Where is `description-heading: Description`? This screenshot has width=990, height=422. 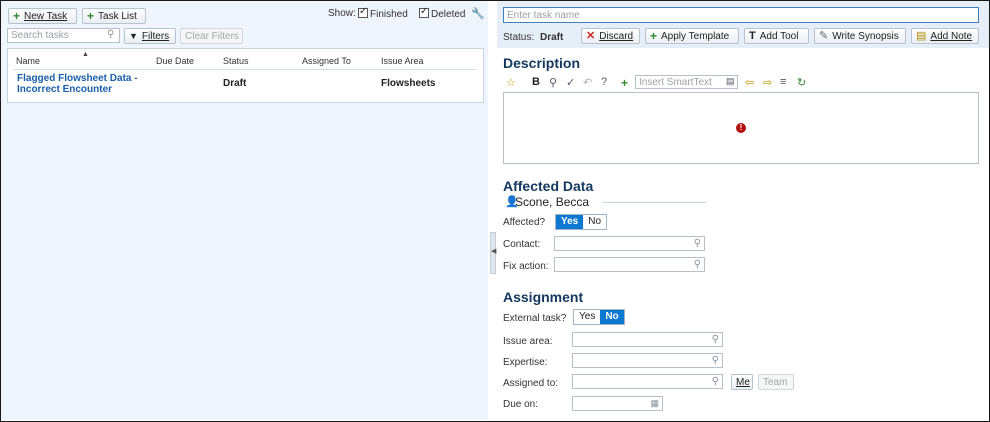
description-heading: Description is located at coordinates (542, 63).